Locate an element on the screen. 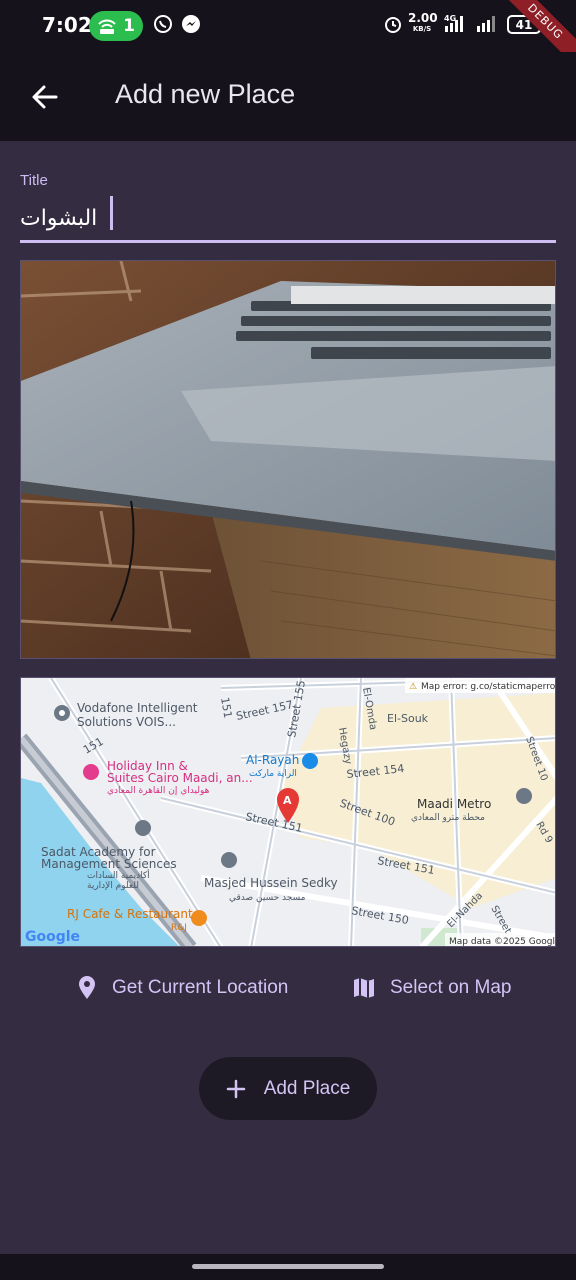  add-place-label: Add Place is located at coordinates (307, 1088).